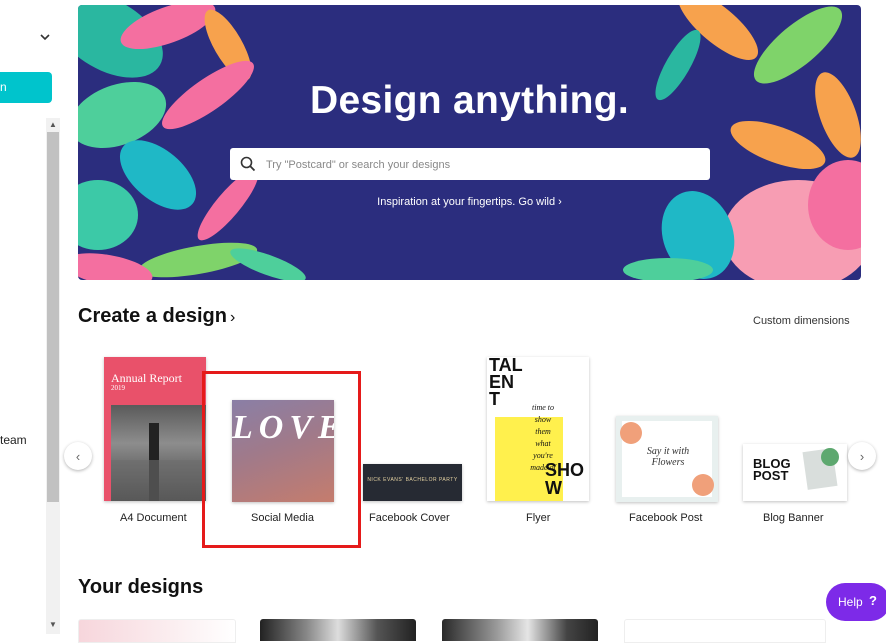 This screenshot has height=643, width=886. I want to click on facebook-cover-thumbnail: NICK EVANS' BACHELOR PARTY, so click(412, 482).